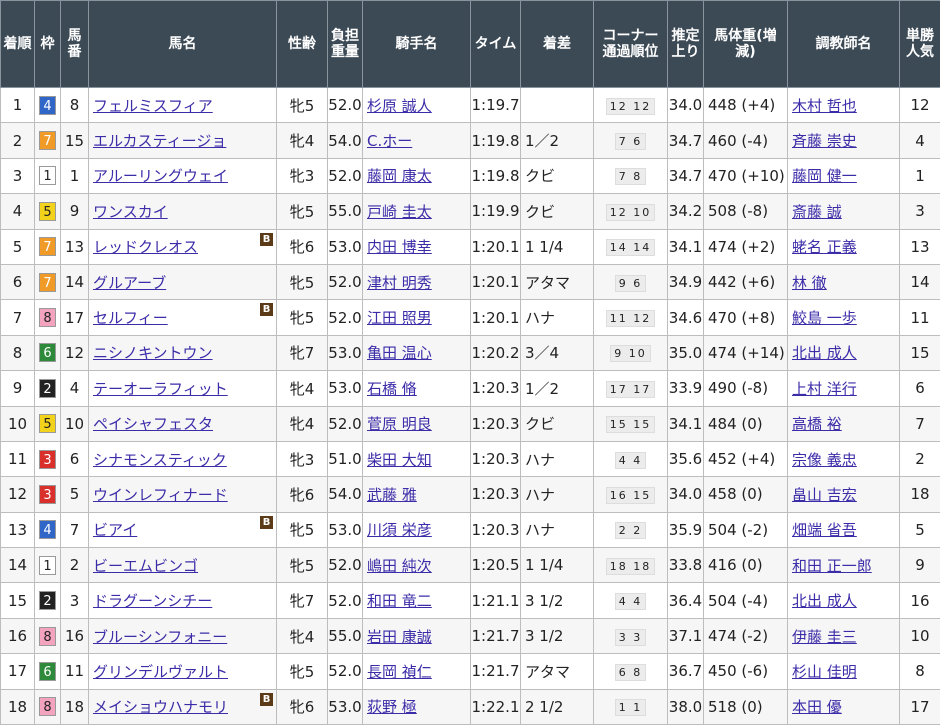 The width and height of the screenshot is (940, 728). I want to click on waku-badge: 2, so click(47, 601).